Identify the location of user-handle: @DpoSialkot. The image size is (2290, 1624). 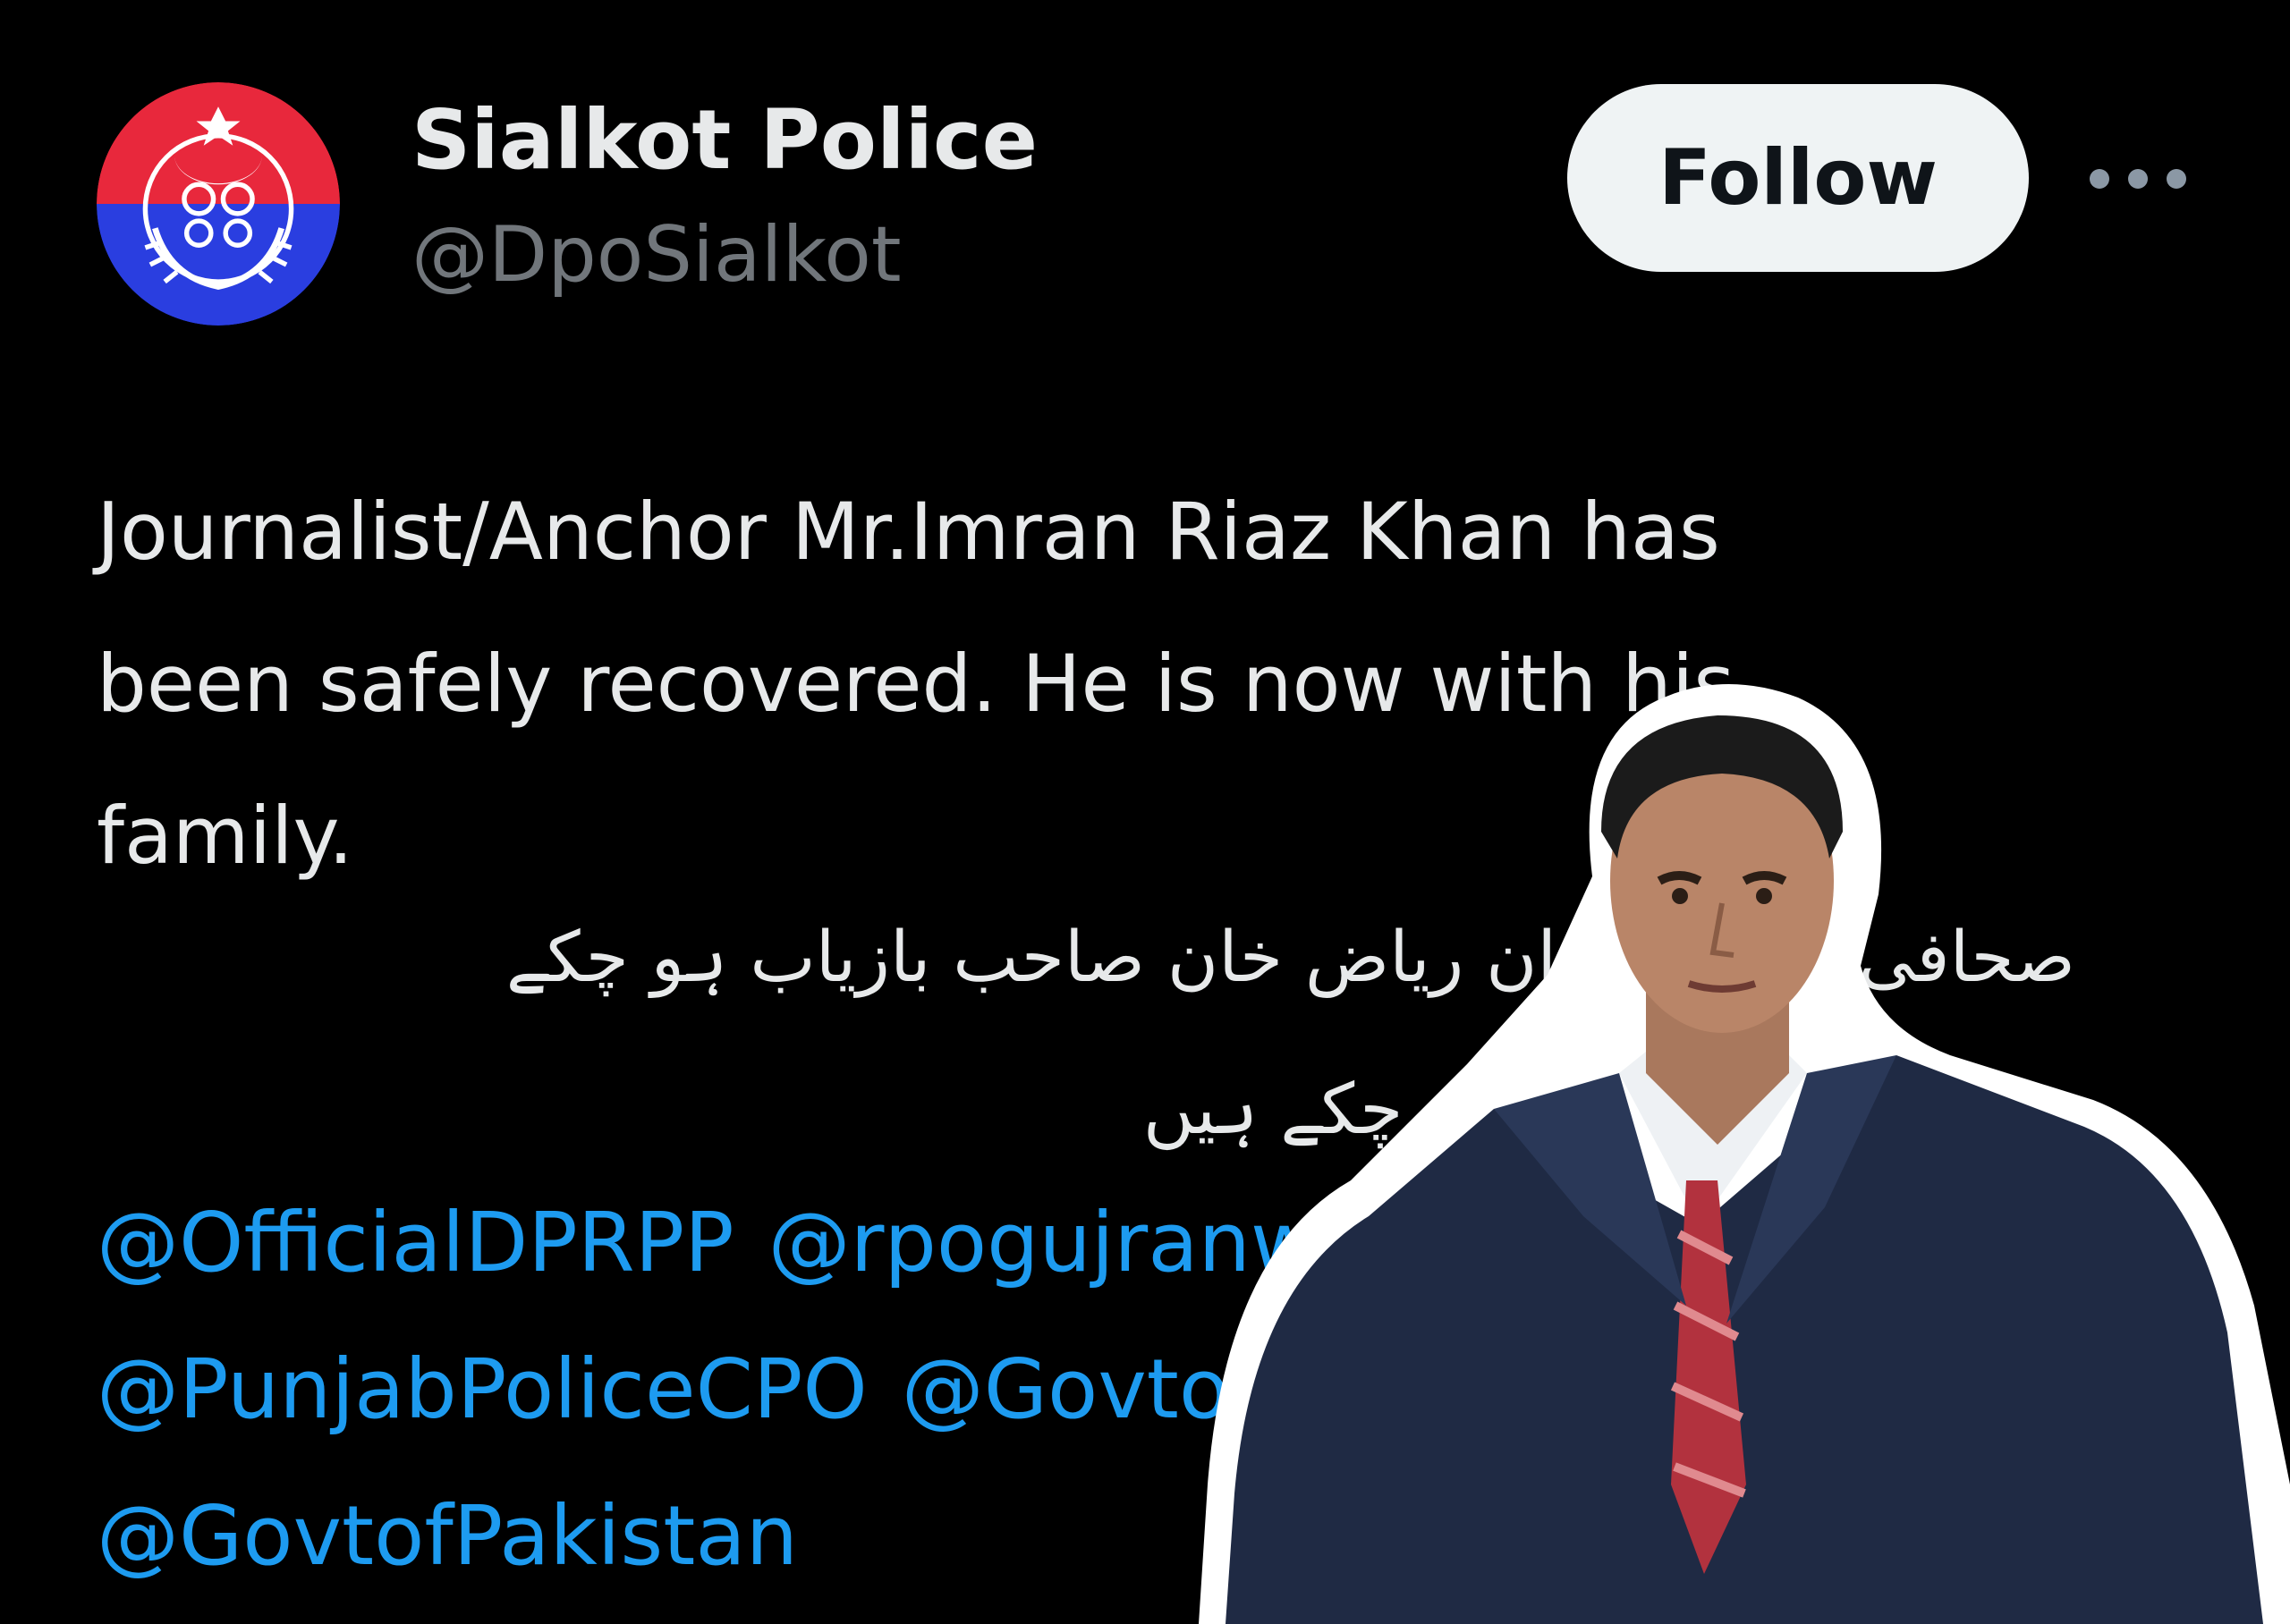
(656, 256).